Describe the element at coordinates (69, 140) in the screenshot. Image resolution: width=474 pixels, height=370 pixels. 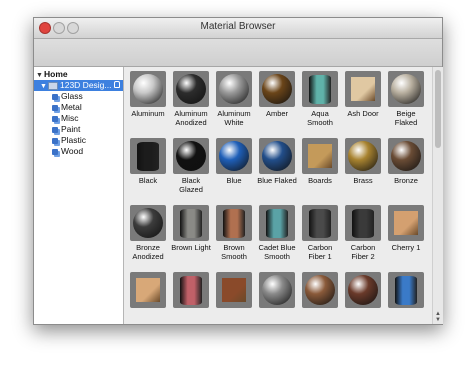
I see `sidebar-item-plastic: Plastic` at that location.